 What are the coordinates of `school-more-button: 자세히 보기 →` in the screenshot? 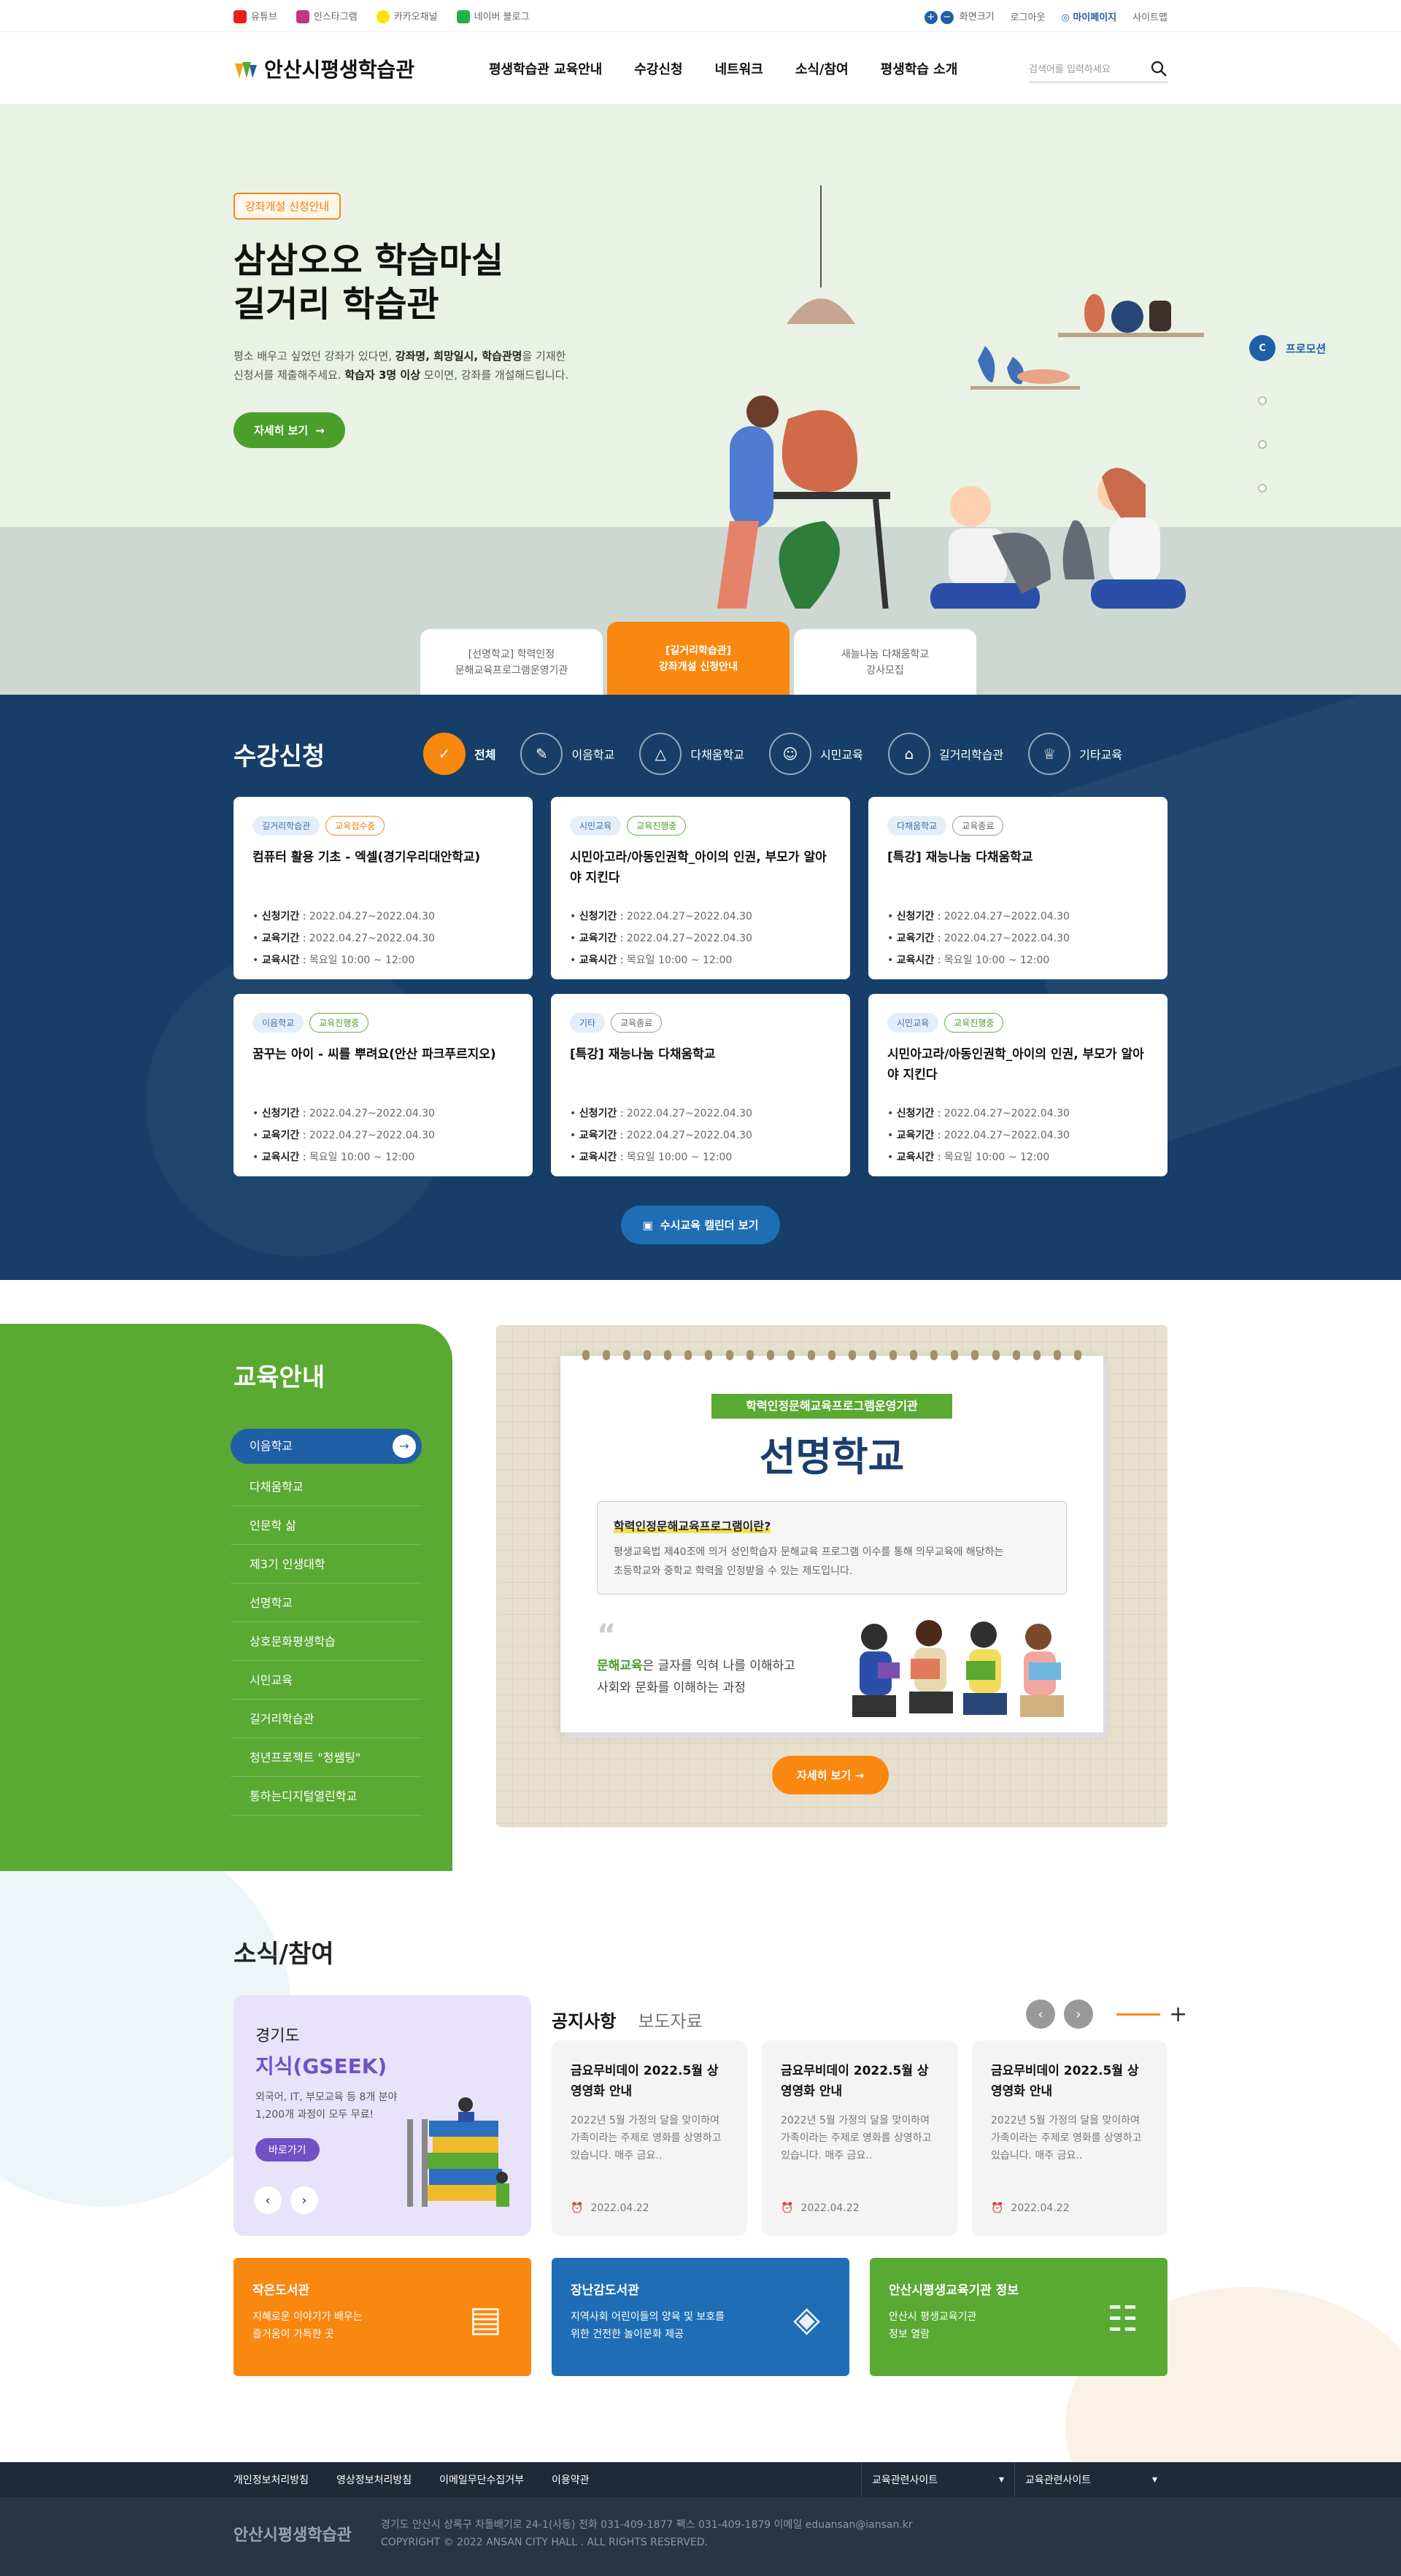 It's located at (830, 1775).